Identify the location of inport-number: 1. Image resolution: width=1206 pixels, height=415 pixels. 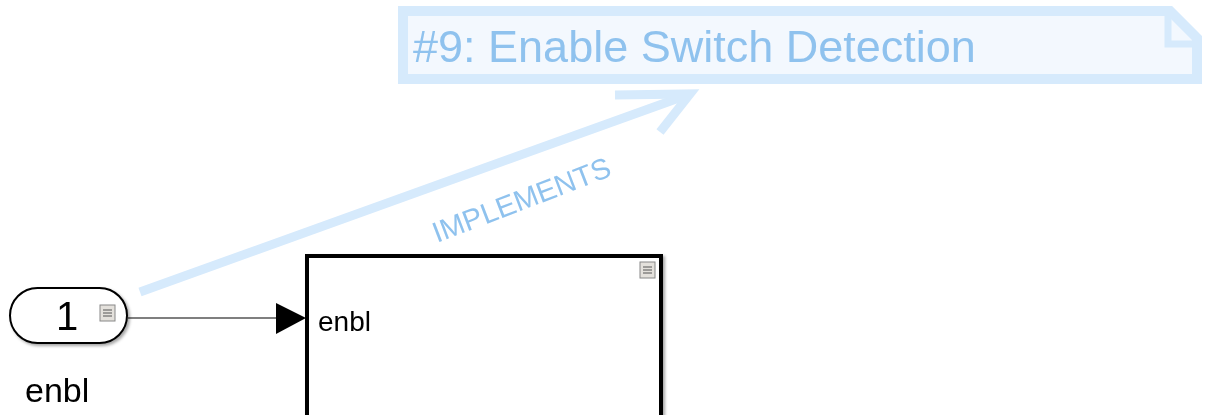
(67, 316).